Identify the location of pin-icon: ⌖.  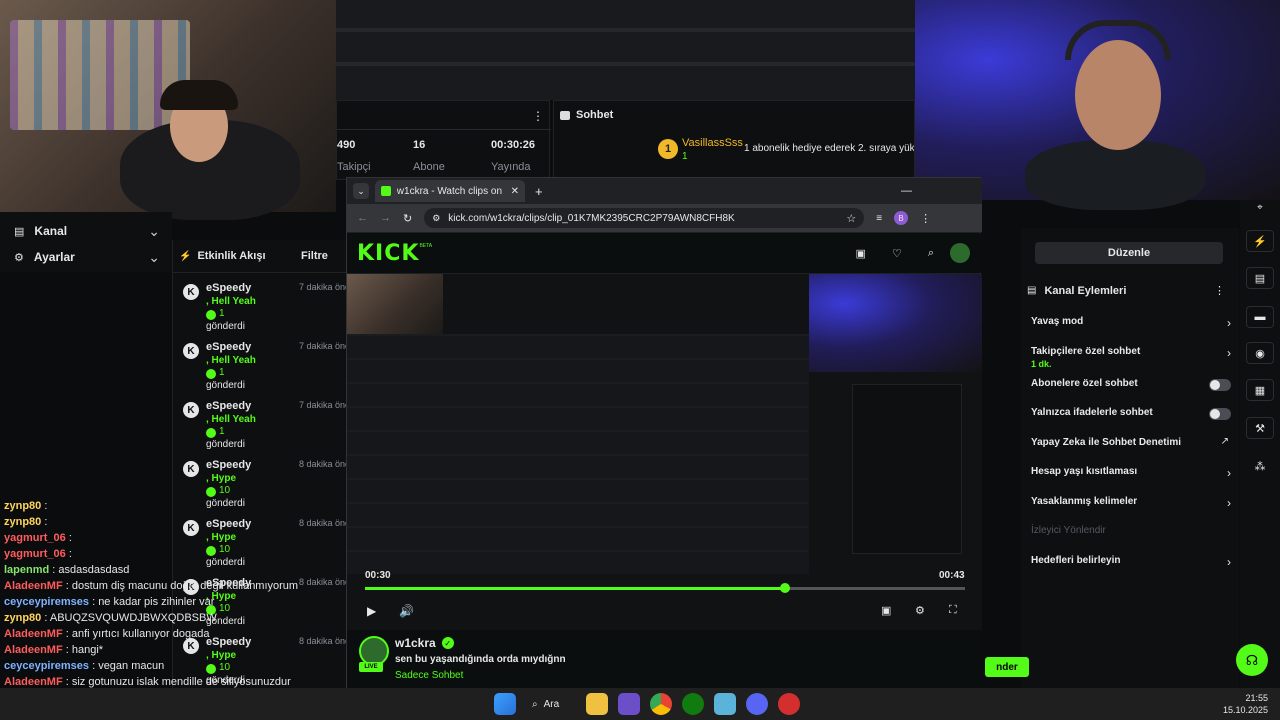
(1260, 207).